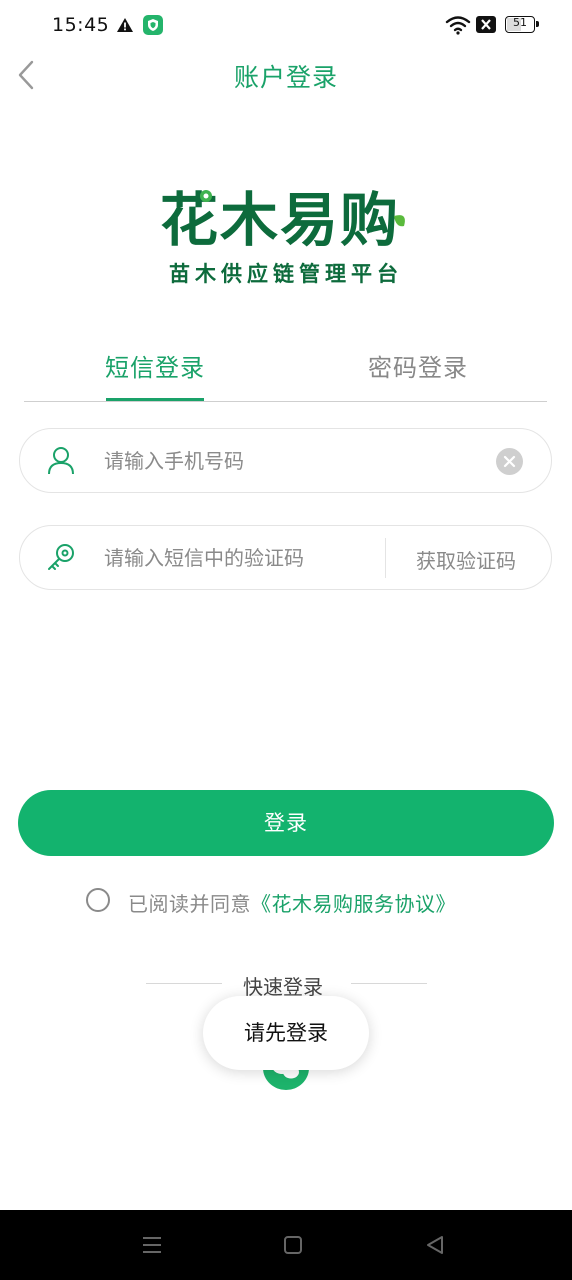 The width and height of the screenshot is (572, 1280). Describe the element at coordinates (61, 557) in the screenshot. I see `key-icon` at that location.